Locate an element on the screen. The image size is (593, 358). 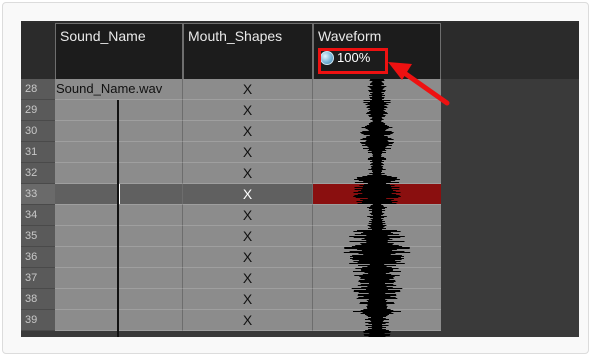
frame-number: 31 is located at coordinates (38, 152).